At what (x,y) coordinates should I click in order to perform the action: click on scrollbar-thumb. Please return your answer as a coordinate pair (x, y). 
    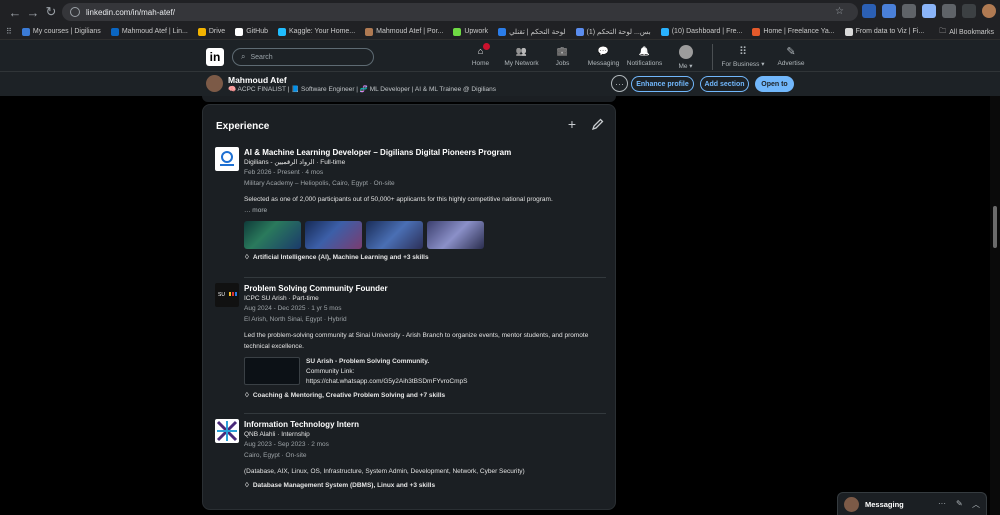
    Looking at the image, I should click on (995, 227).